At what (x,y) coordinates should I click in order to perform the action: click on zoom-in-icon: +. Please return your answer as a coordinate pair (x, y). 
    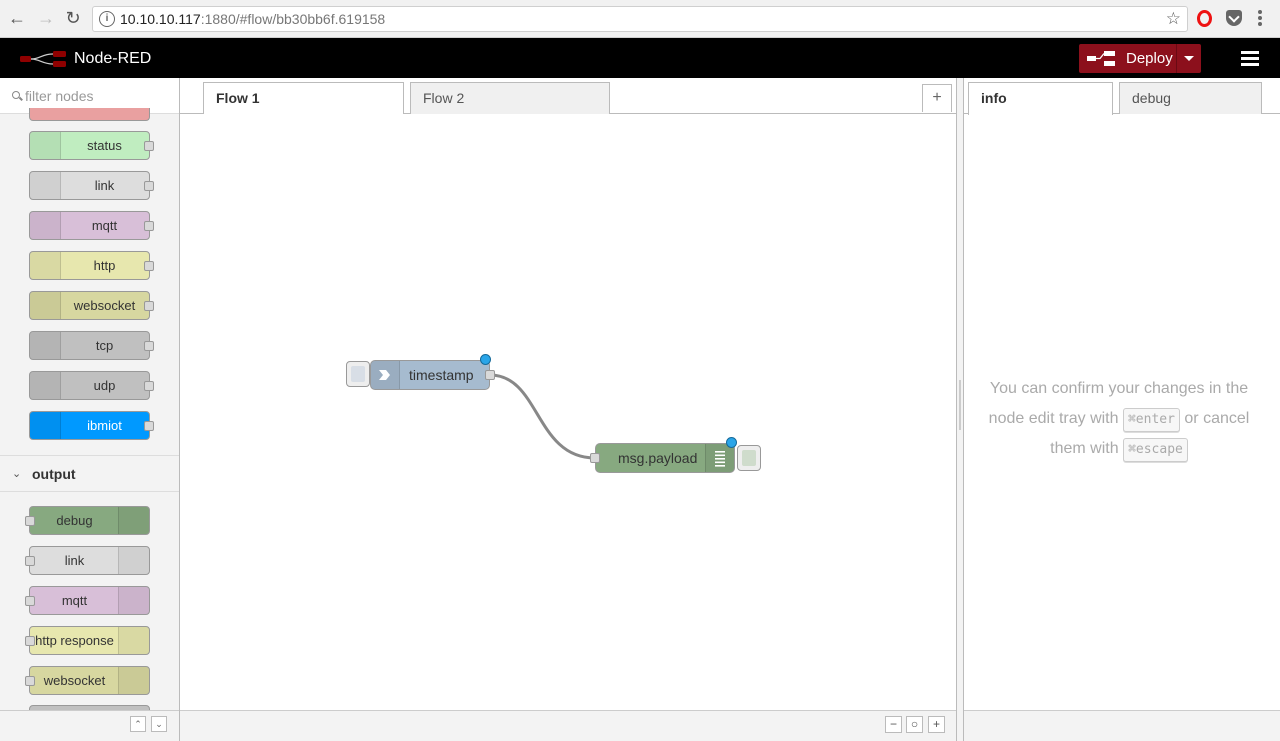
    Looking at the image, I should click on (936, 724).